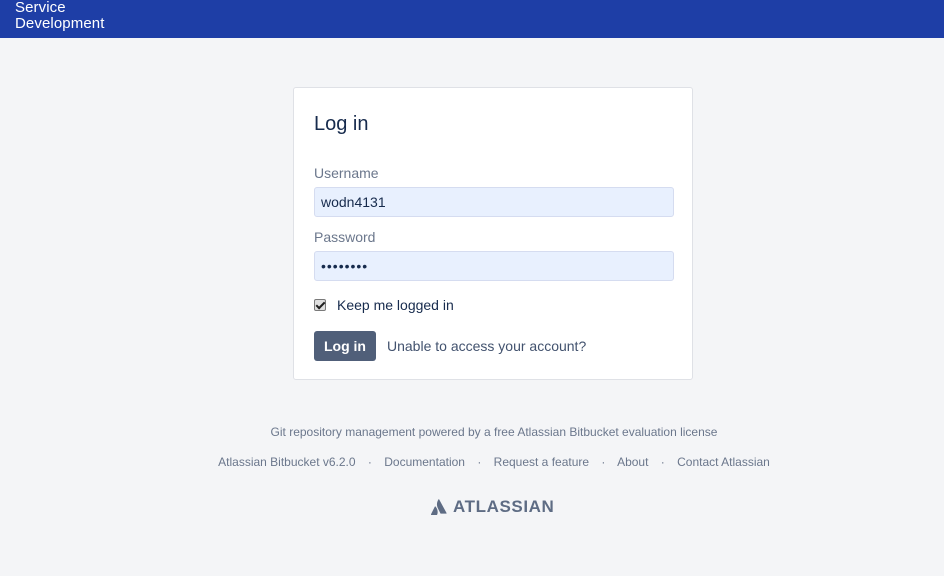 The height and width of the screenshot is (576, 944). I want to click on version-link: Atlassian Bitbucket v6.2.0, so click(286, 462).